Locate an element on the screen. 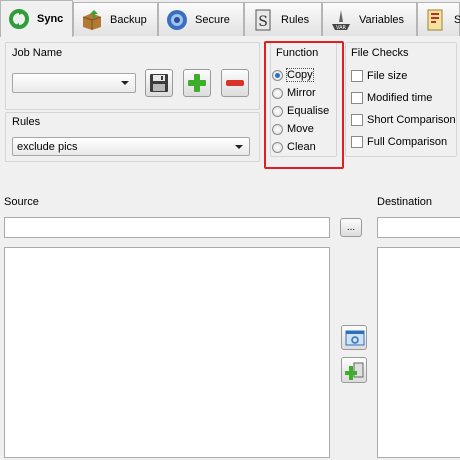 The image size is (460, 460). tab-label: Sync is located at coordinates (50, 19).